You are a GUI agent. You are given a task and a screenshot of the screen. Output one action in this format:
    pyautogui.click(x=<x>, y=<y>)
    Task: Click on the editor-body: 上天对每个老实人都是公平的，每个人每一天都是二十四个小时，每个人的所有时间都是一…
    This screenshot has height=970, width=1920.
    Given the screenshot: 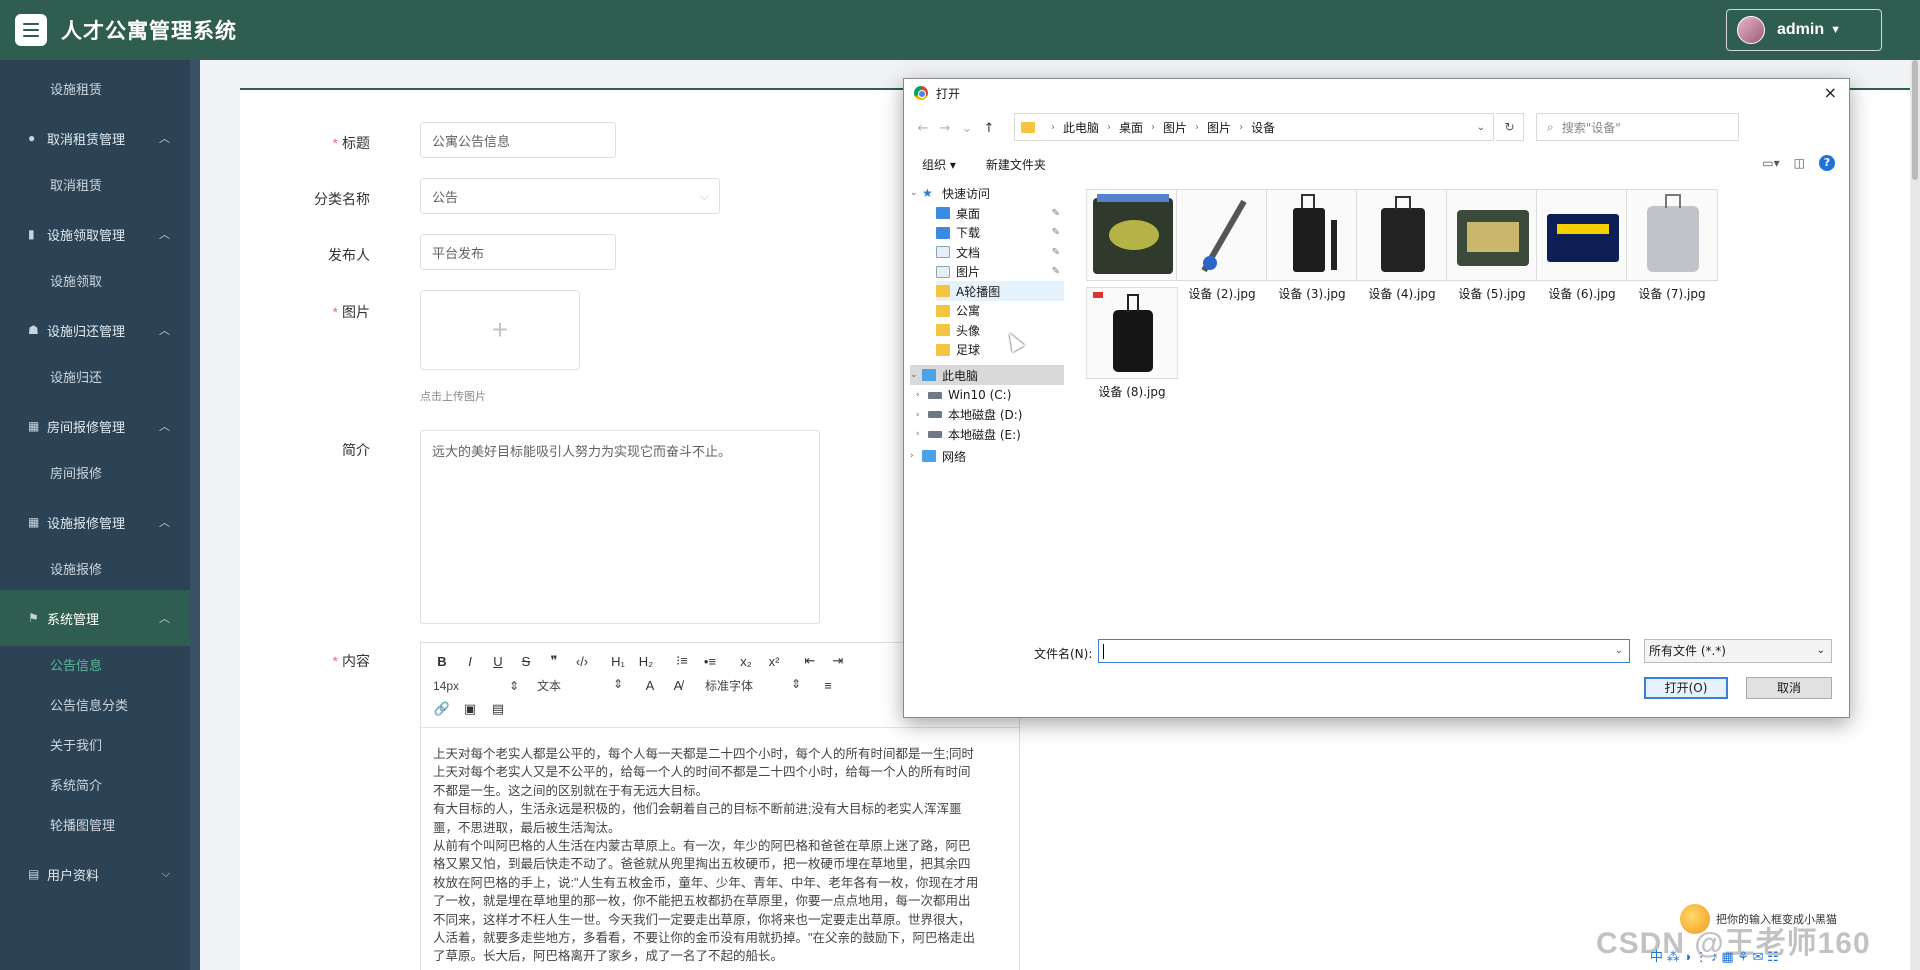 What is the action you would take?
    pyautogui.click(x=720, y=855)
    